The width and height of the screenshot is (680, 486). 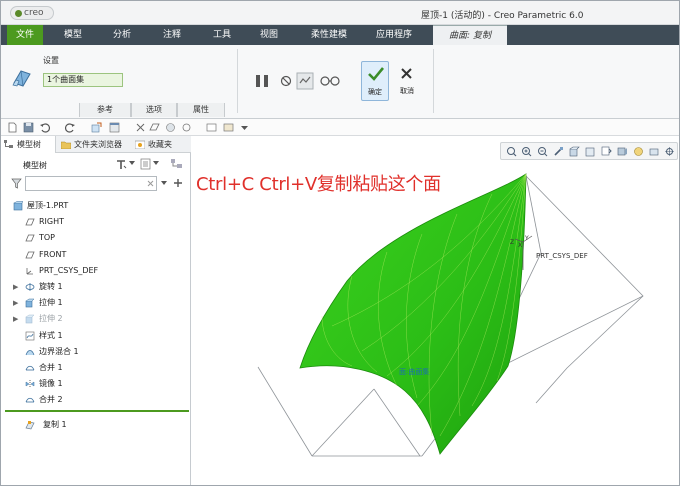 What do you see at coordinates (122, 35) in the screenshot?
I see `menu-analysis: 分析` at bounding box center [122, 35].